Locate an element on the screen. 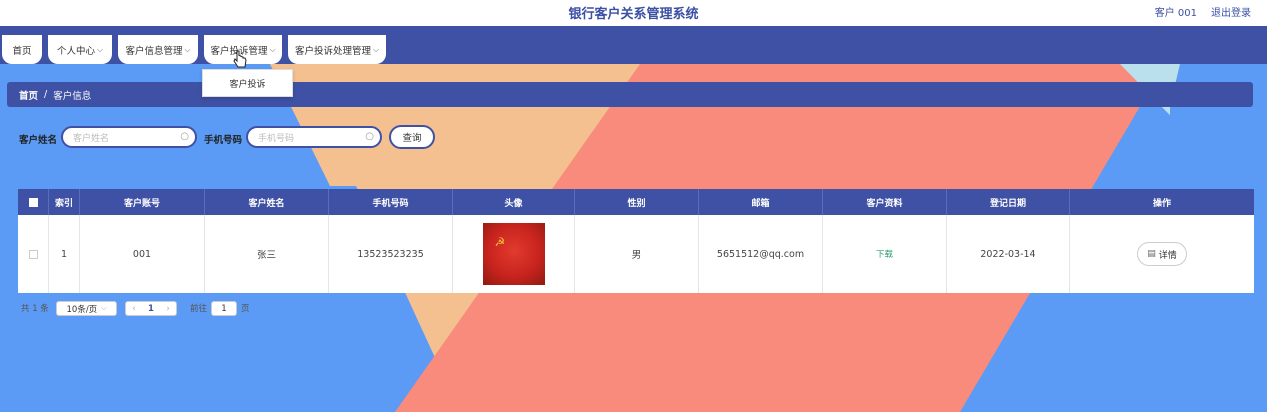 Image resolution: width=1267 pixels, height=412 pixels. cell-email: 5651512@qq.com is located at coordinates (761, 254).